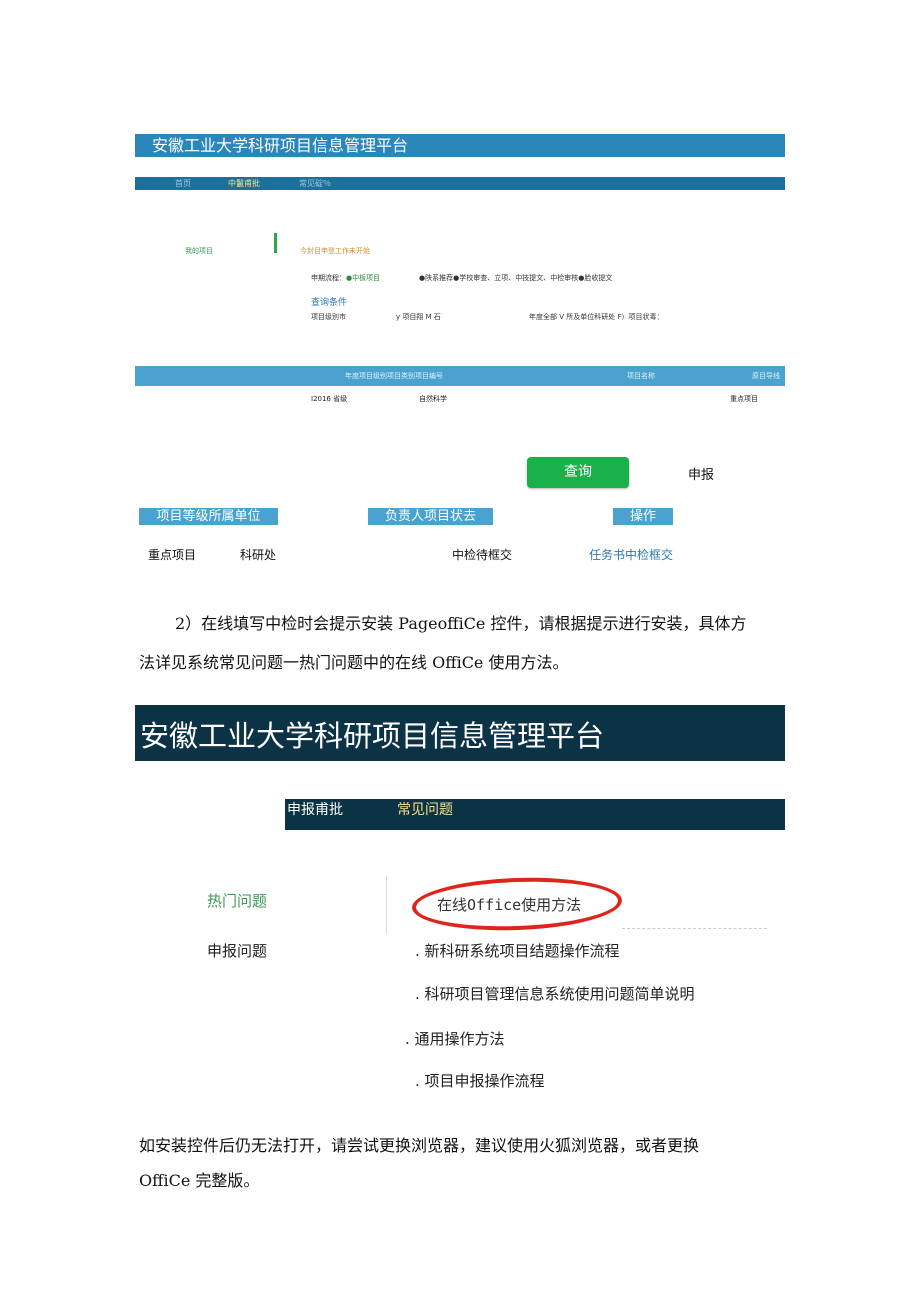 The image size is (920, 1301). Describe the element at coordinates (460, 183) in the screenshot. I see `top-nav: 首页 中鬣甫批 常见碇％` at that location.